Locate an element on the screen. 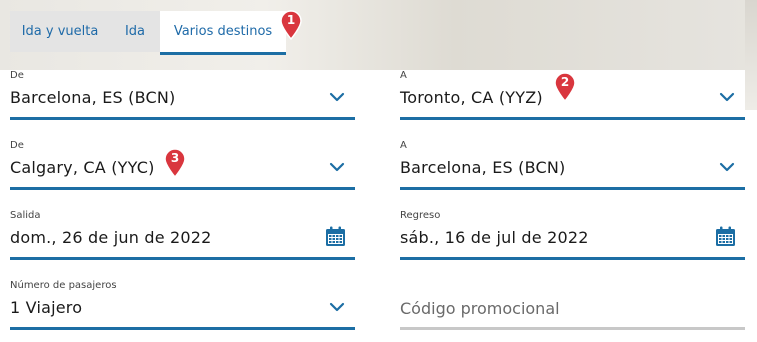 The width and height of the screenshot is (757, 342). field-value: Toronto, CA (YYZ) is located at coordinates (471, 97).